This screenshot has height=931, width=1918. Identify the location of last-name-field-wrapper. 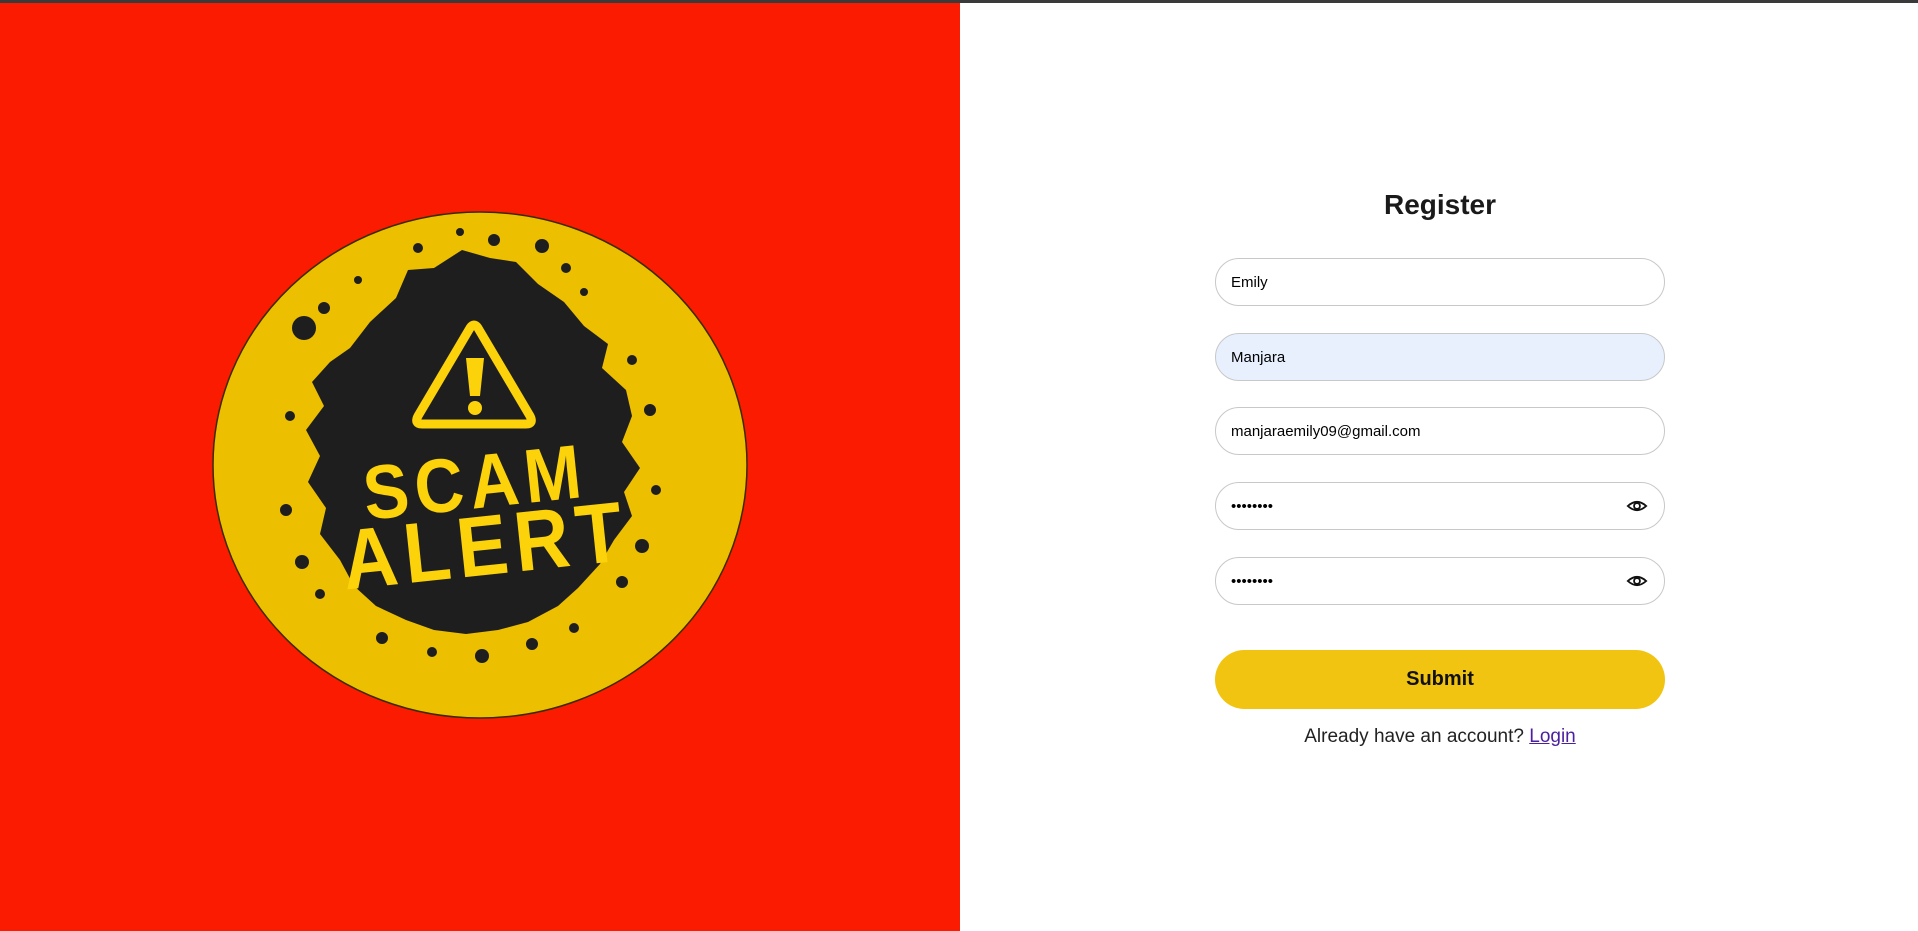
(1440, 357).